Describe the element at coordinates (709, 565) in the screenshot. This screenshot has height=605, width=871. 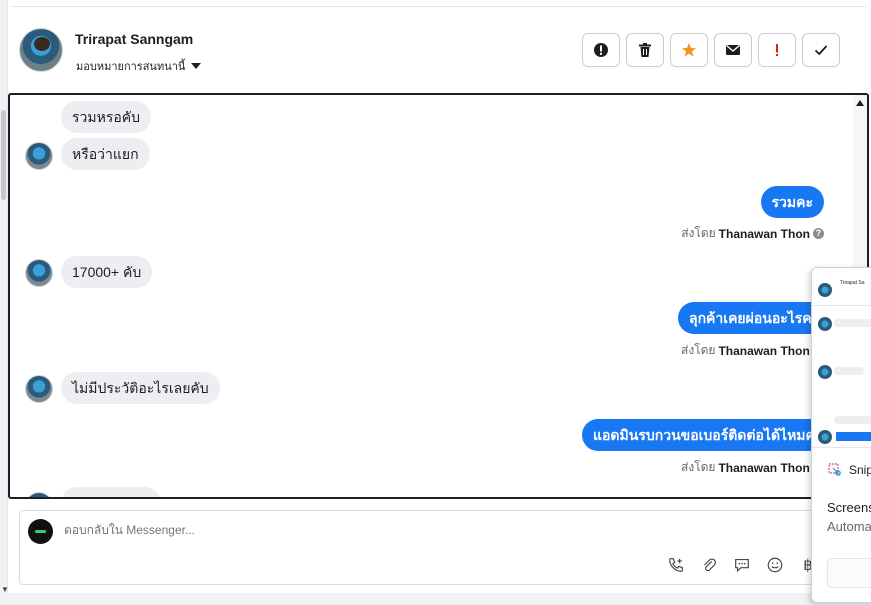
I see `paperclip-icon` at that location.